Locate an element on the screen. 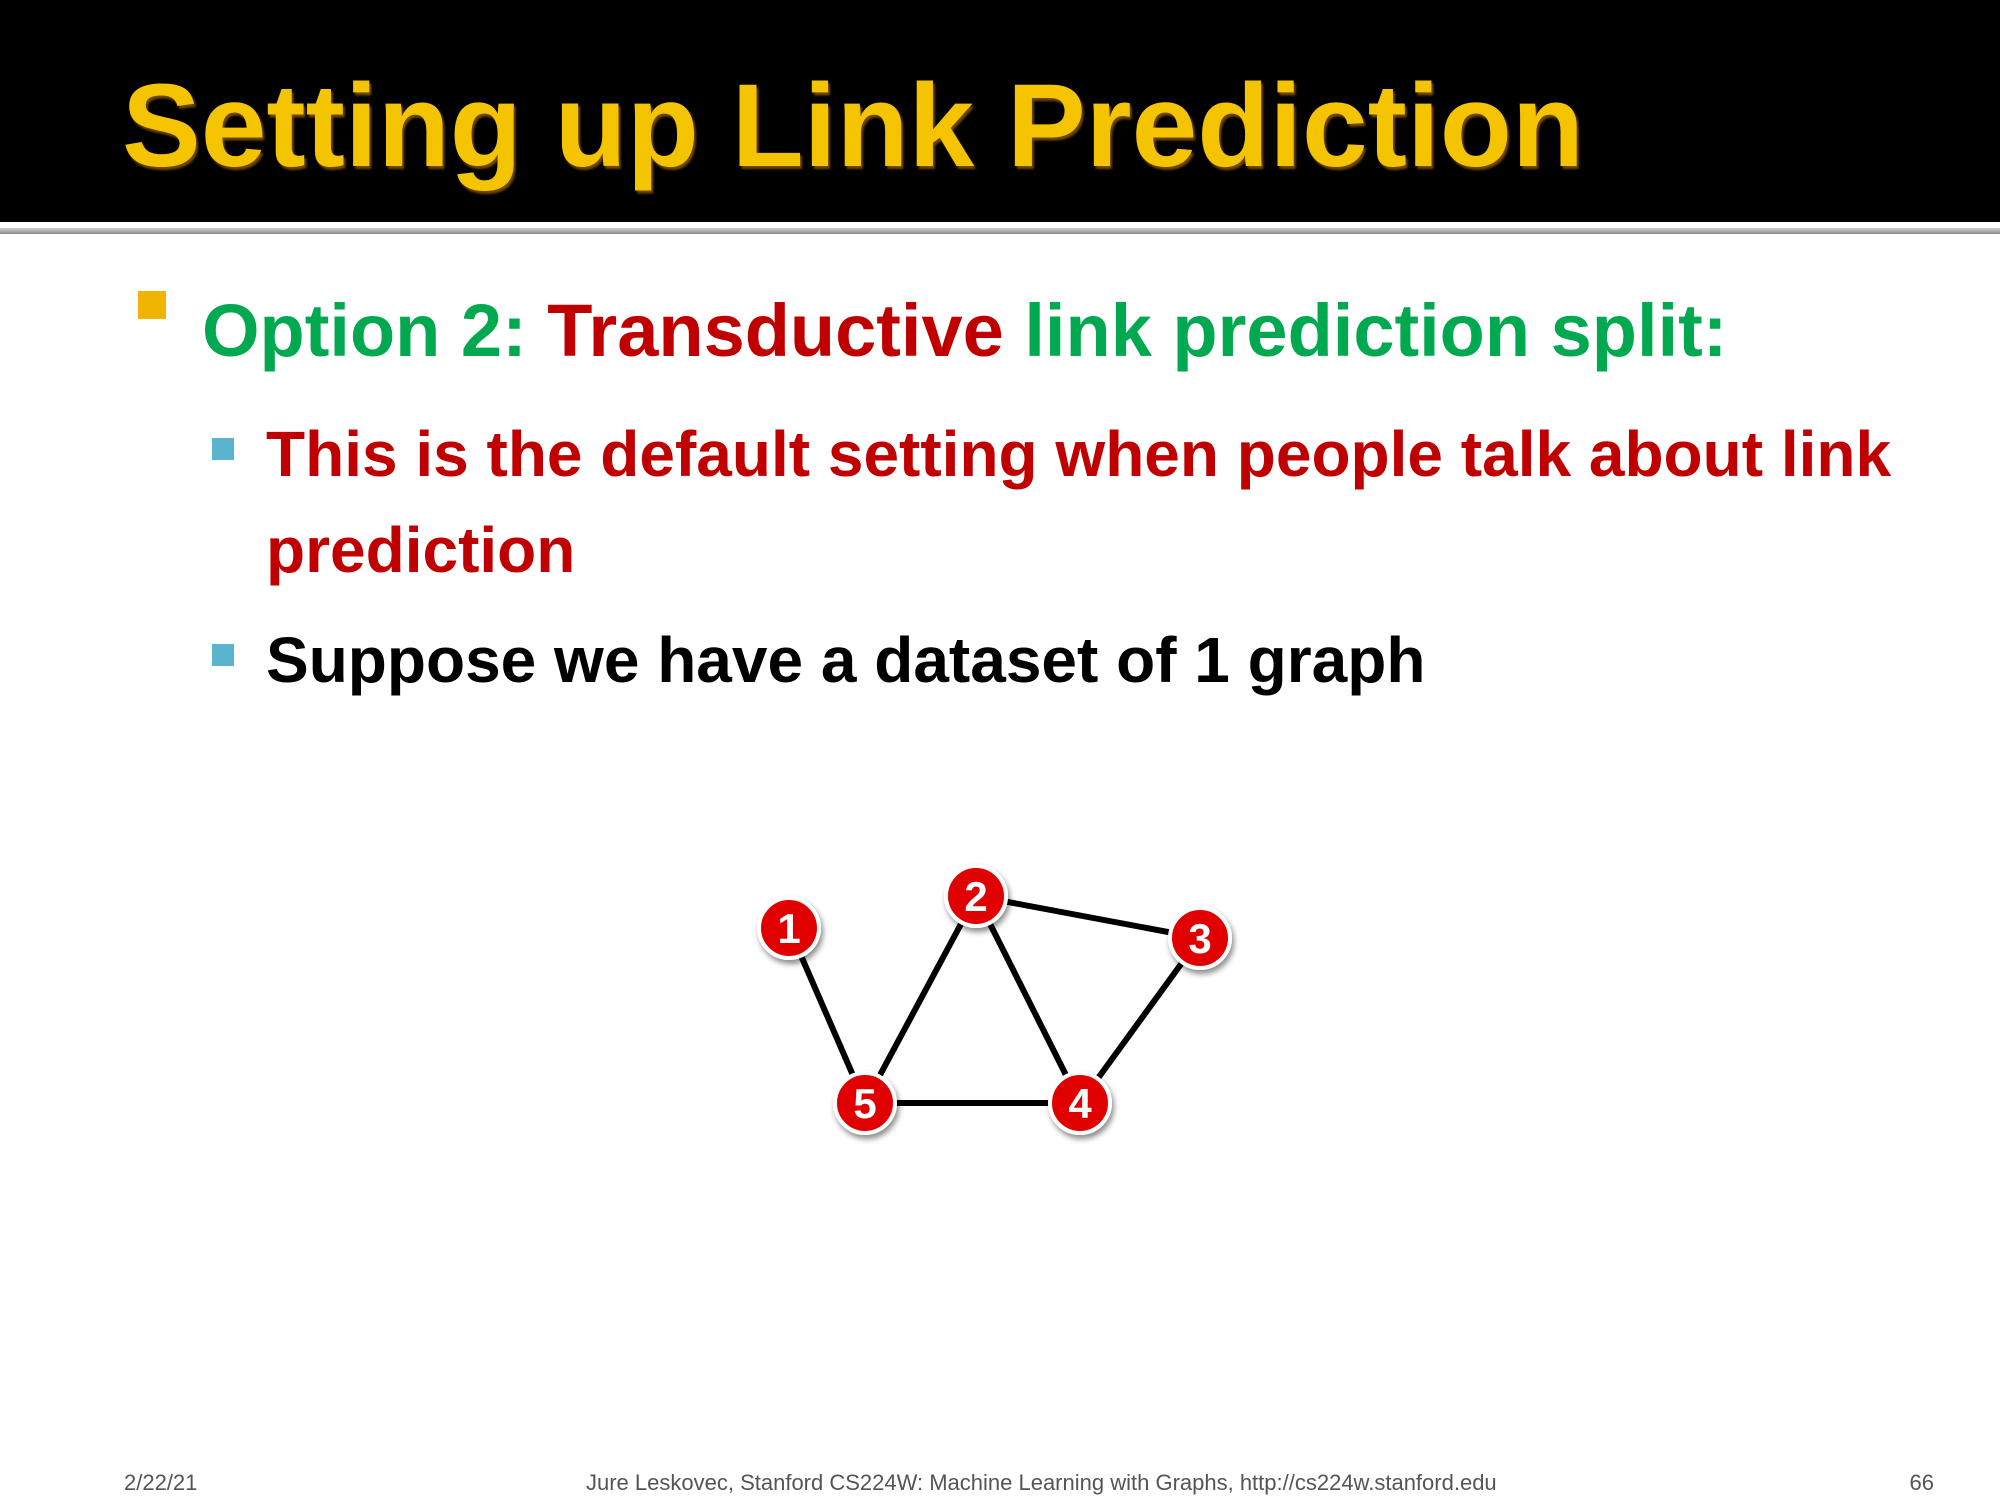  footer-page-number: 66 is located at coordinates (1921, 1482).